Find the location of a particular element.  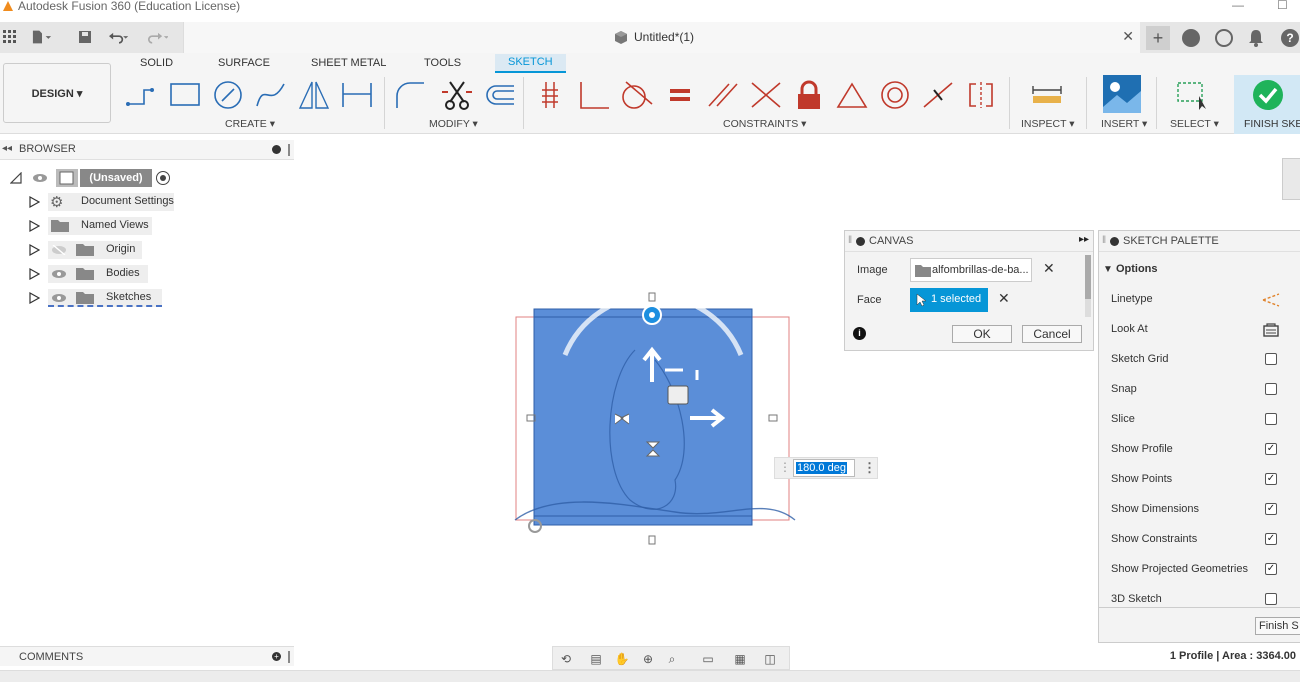

panel-pin-icon is located at coordinates (289, 150).